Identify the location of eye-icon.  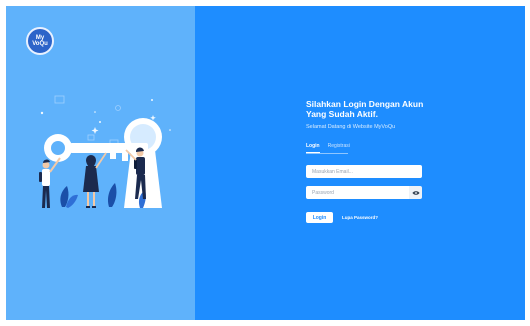
(415, 192).